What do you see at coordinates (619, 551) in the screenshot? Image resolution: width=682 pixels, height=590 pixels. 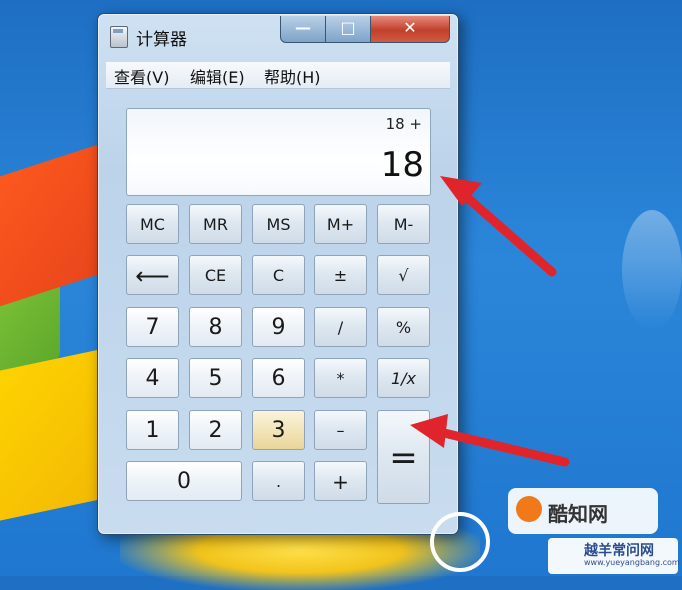 I see `watermark-brand-2: 越羊常问网` at bounding box center [619, 551].